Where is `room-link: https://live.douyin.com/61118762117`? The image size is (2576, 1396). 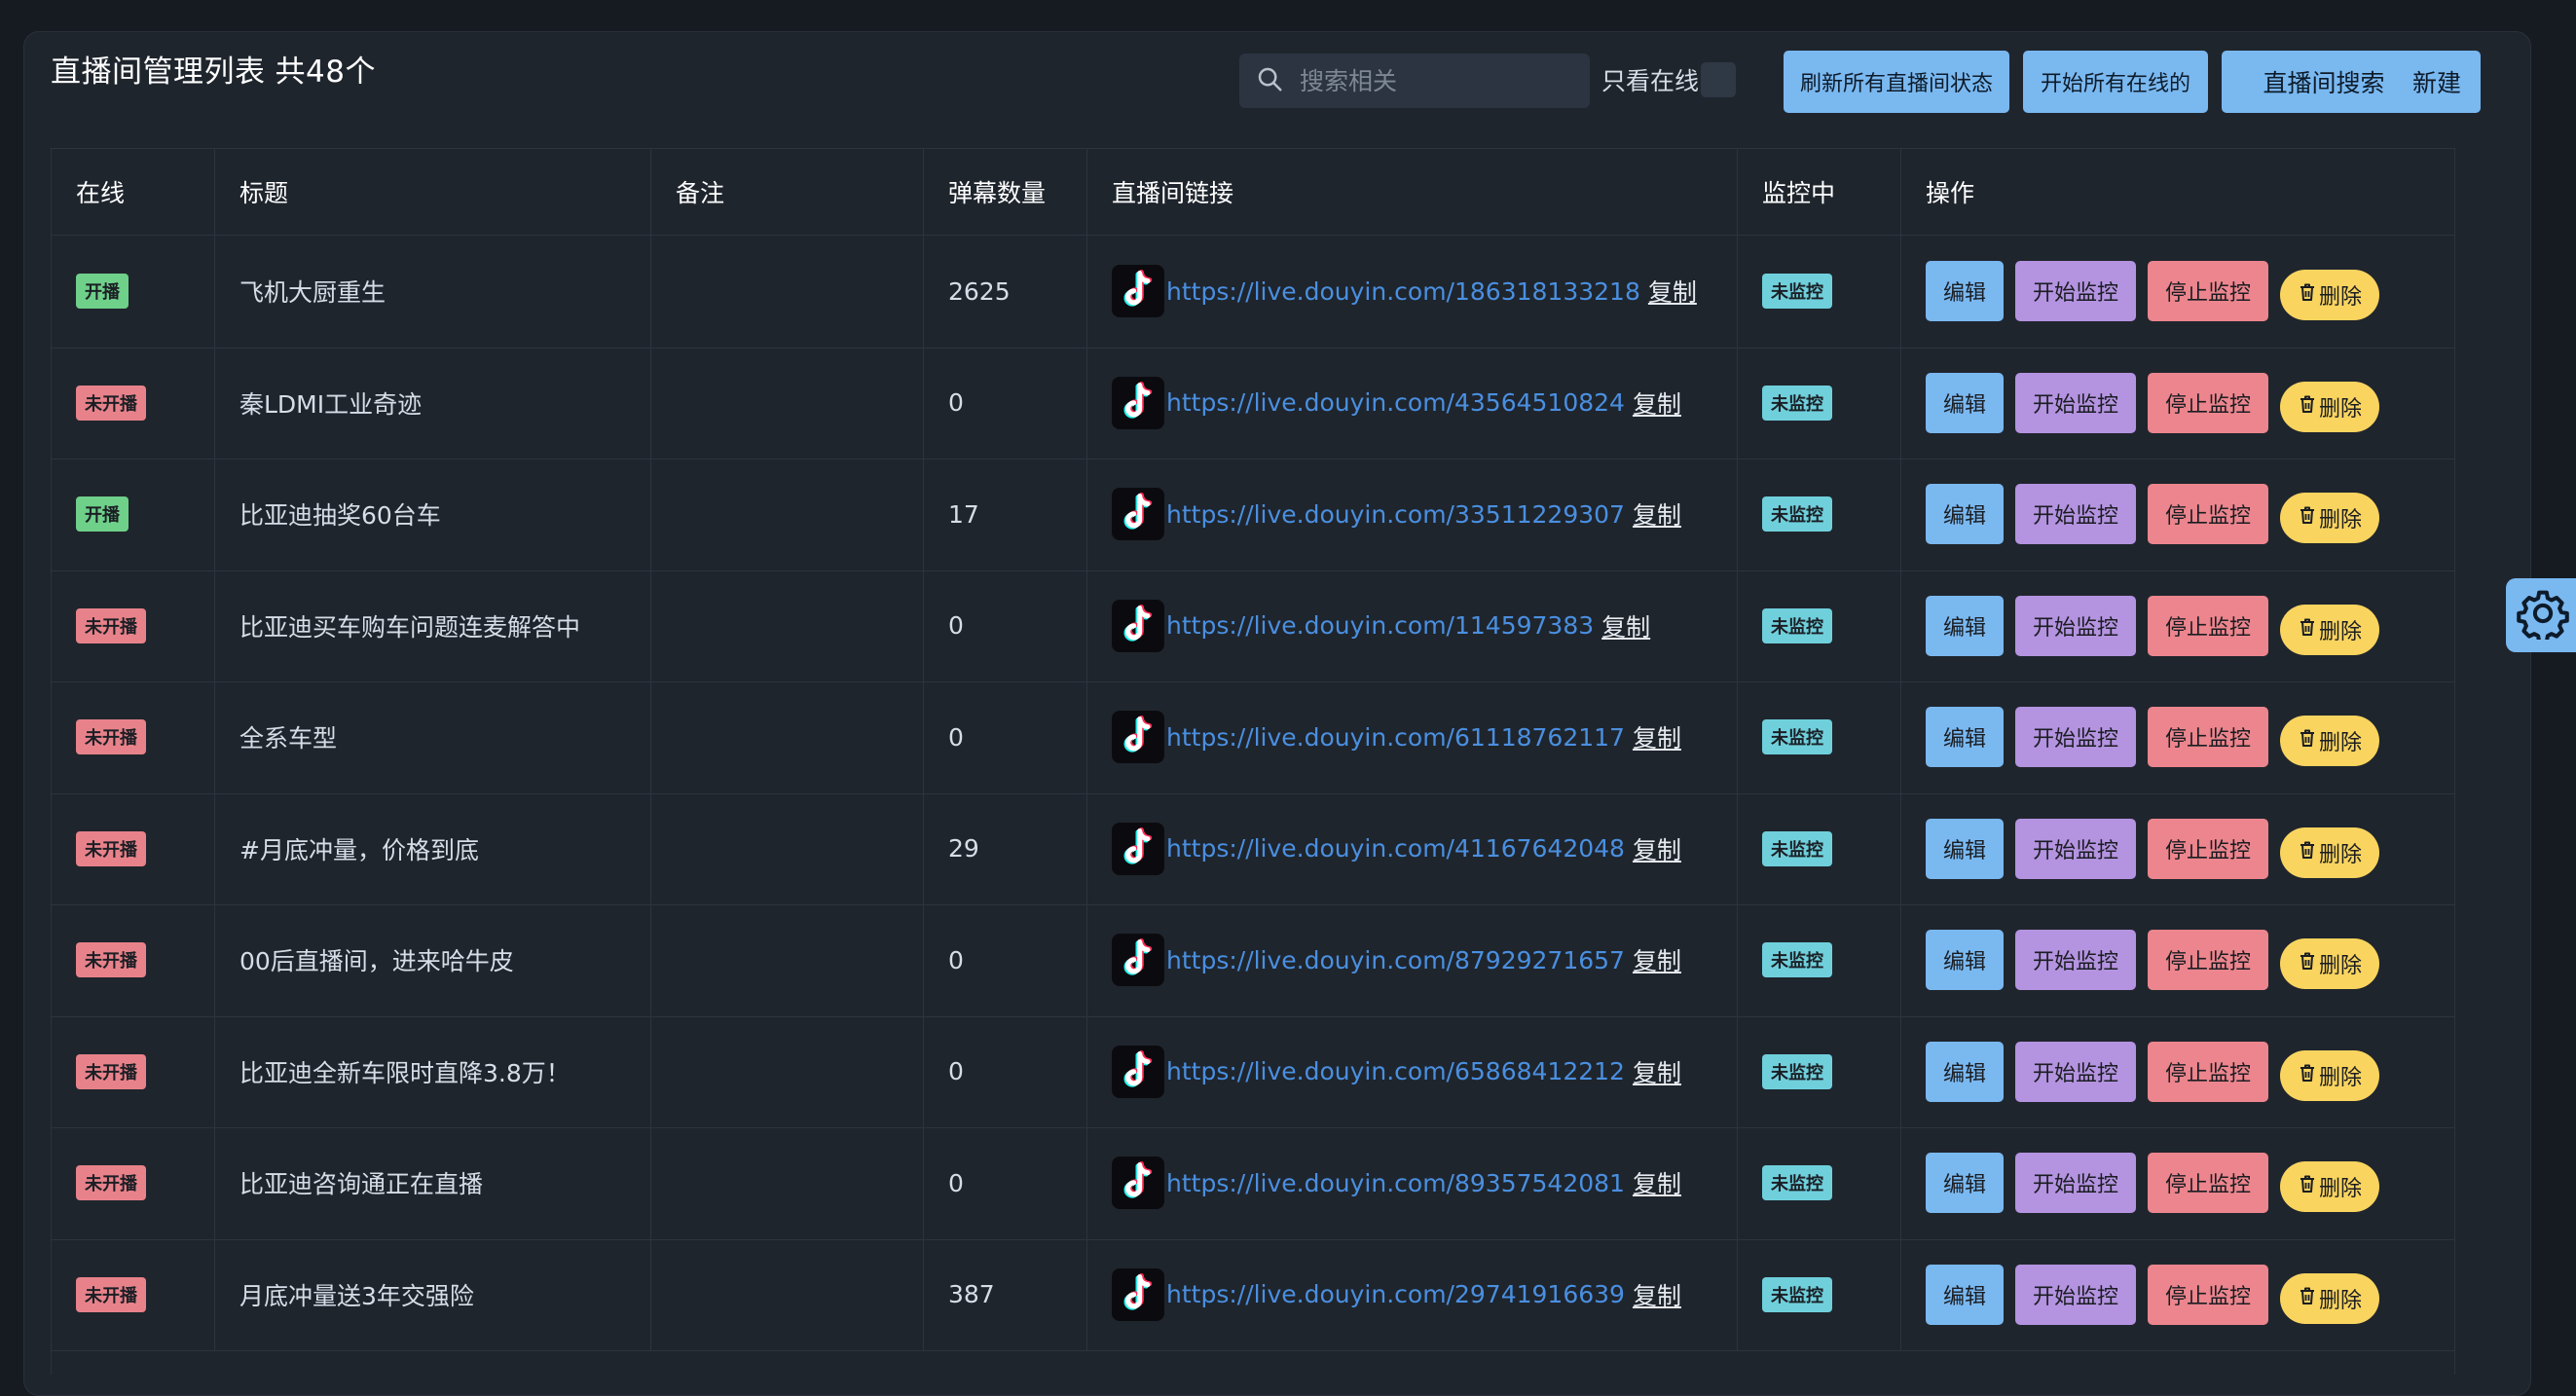
room-link: https://live.douyin.com/61118762117 is located at coordinates (1395, 737).